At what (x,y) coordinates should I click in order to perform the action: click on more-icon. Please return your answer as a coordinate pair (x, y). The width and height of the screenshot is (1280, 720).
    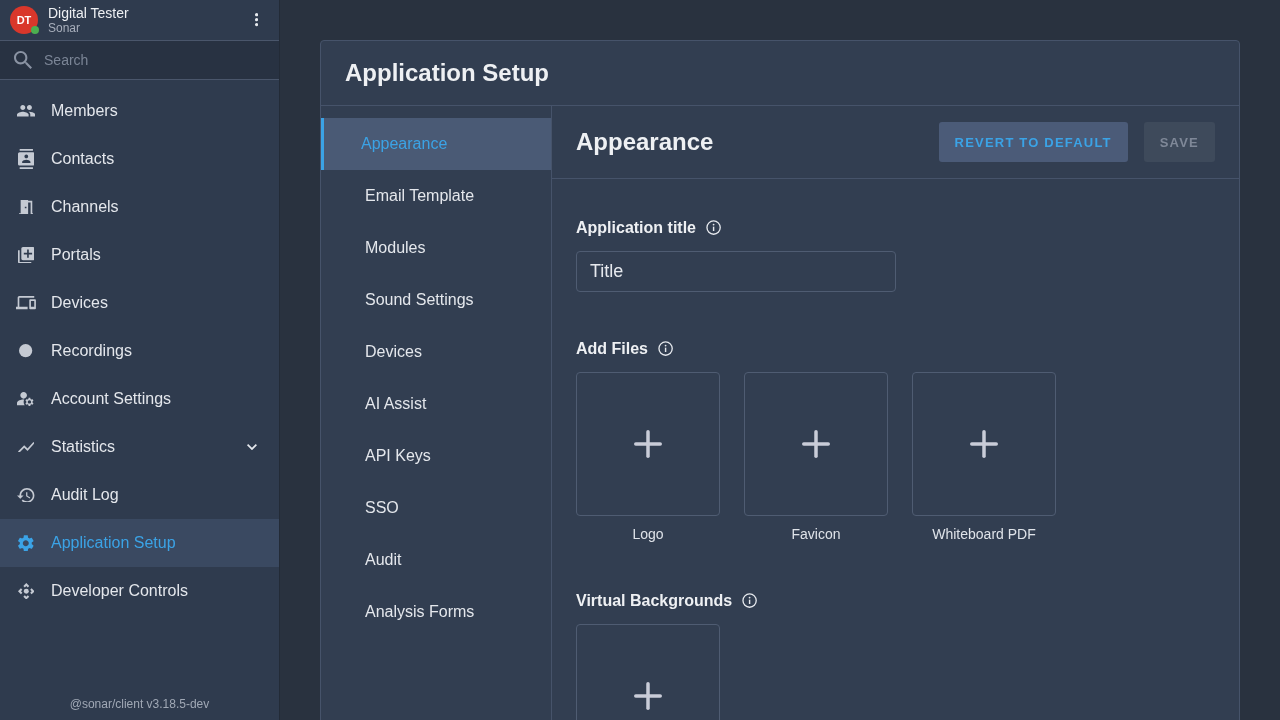
    Looking at the image, I should click on (256, 20).